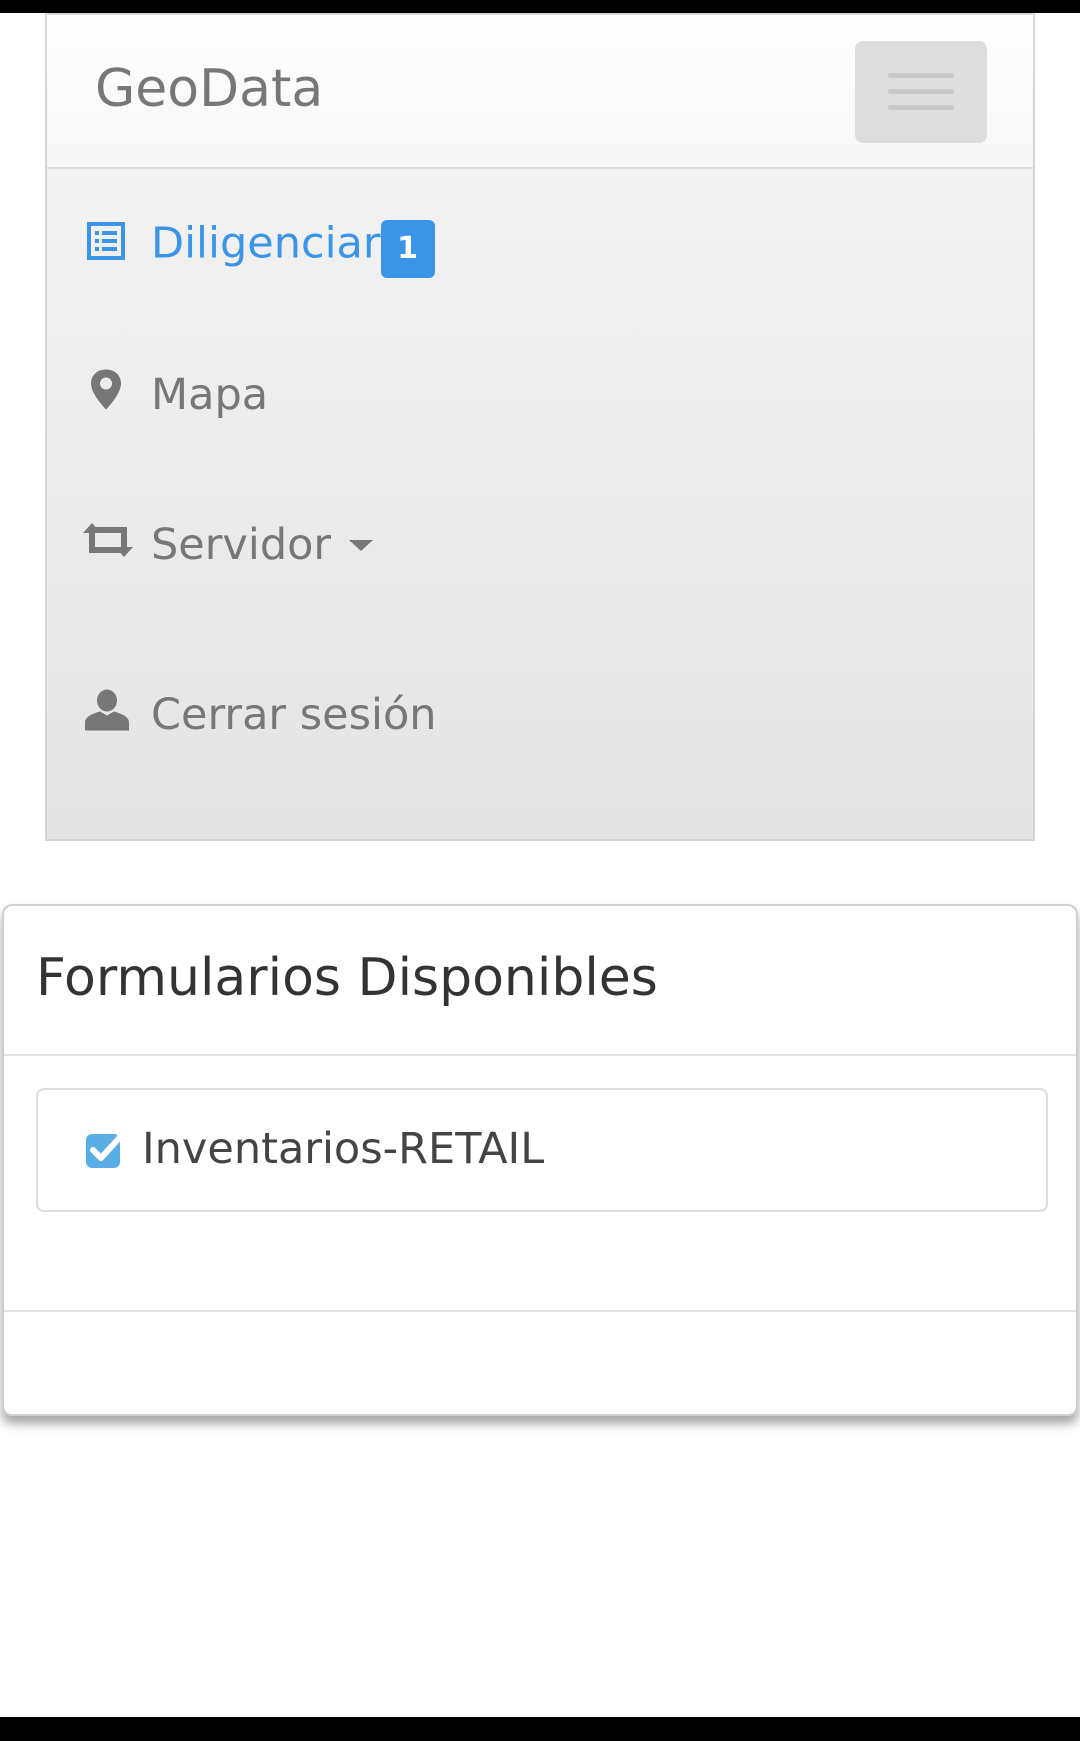 This screenshot has height=1741, width=1080. Describe the element at coordinates (107, 715) in the screenshot. I see `user-icon` at that location.